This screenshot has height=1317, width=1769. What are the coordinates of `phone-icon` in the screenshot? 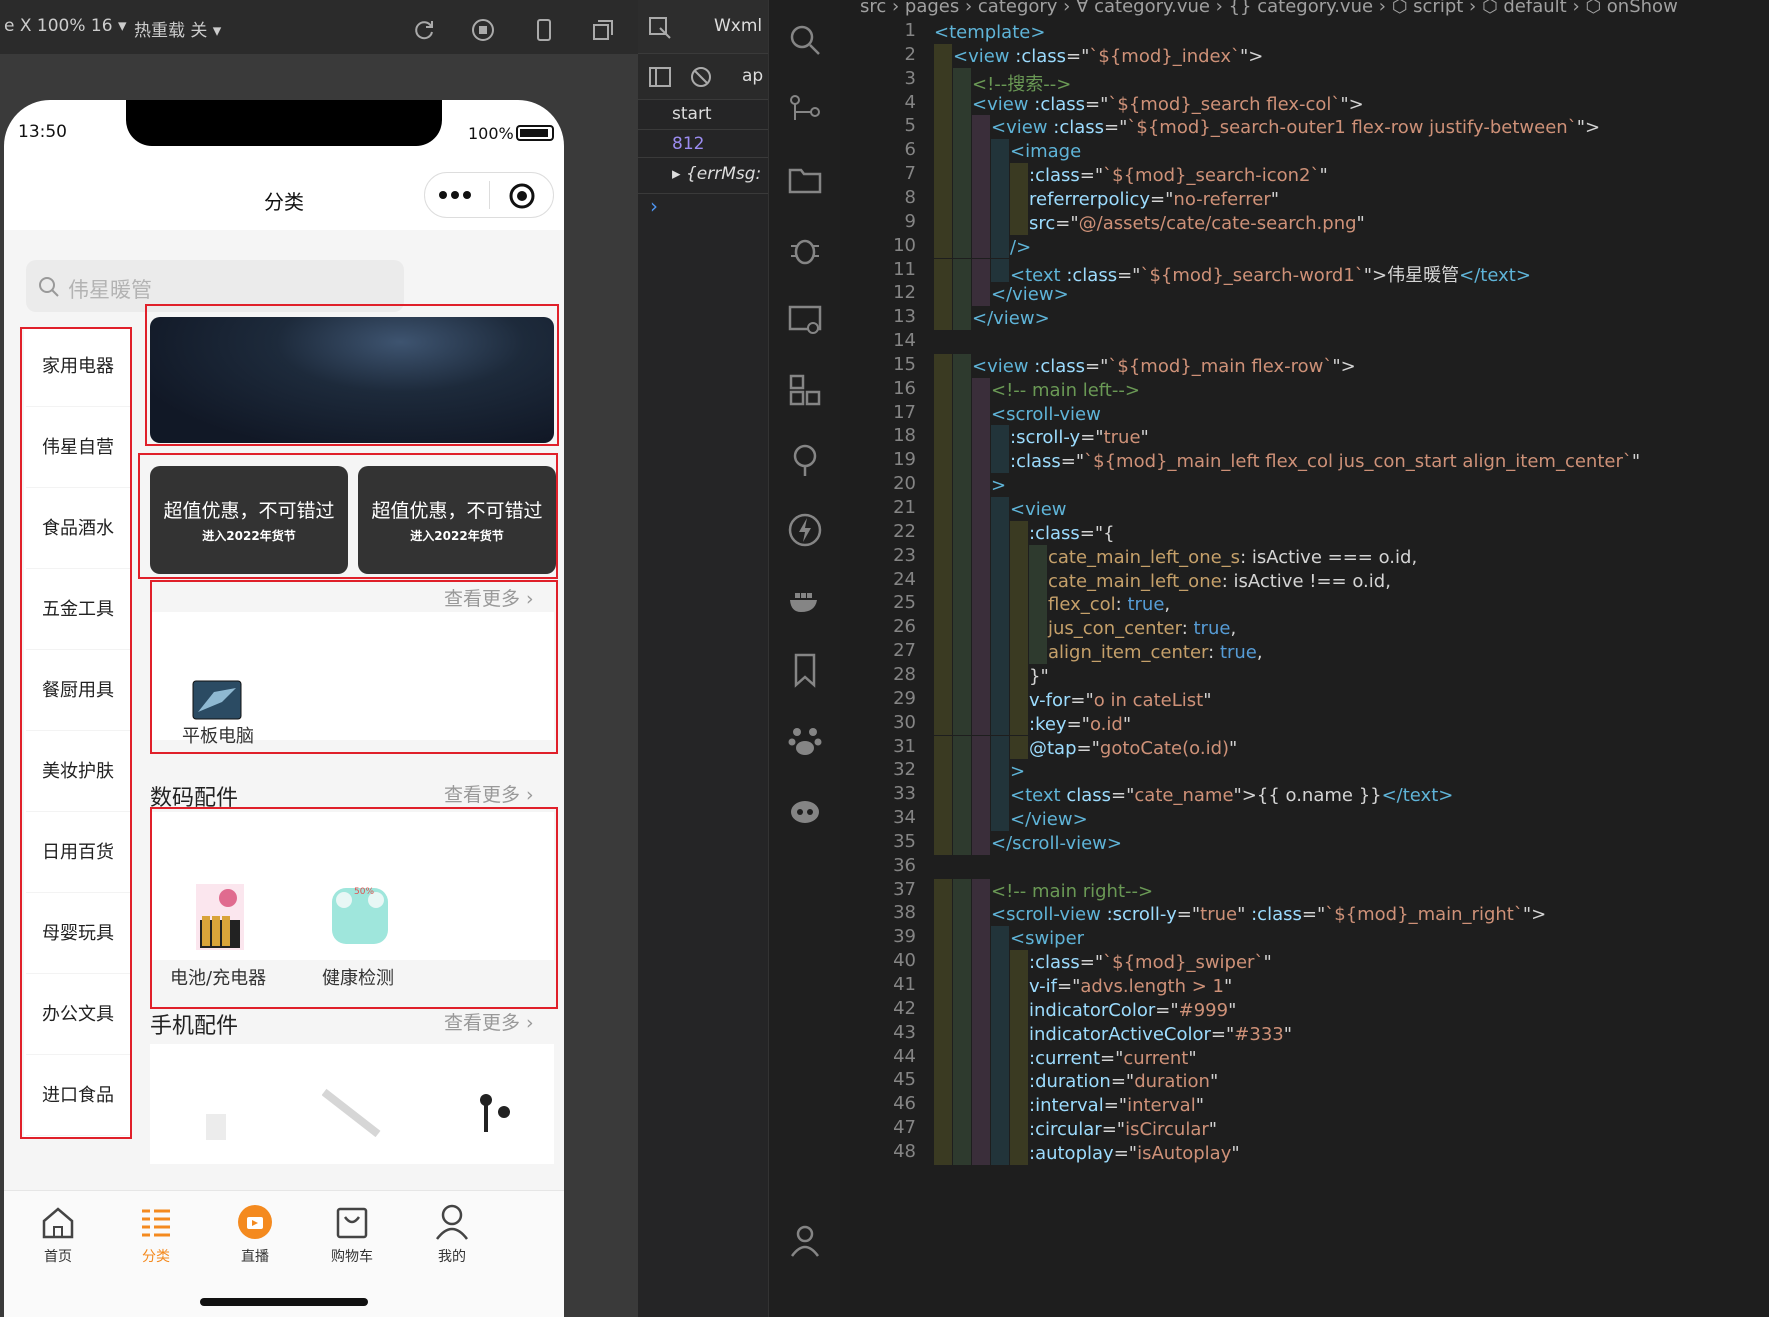 It's located at (544, 30).